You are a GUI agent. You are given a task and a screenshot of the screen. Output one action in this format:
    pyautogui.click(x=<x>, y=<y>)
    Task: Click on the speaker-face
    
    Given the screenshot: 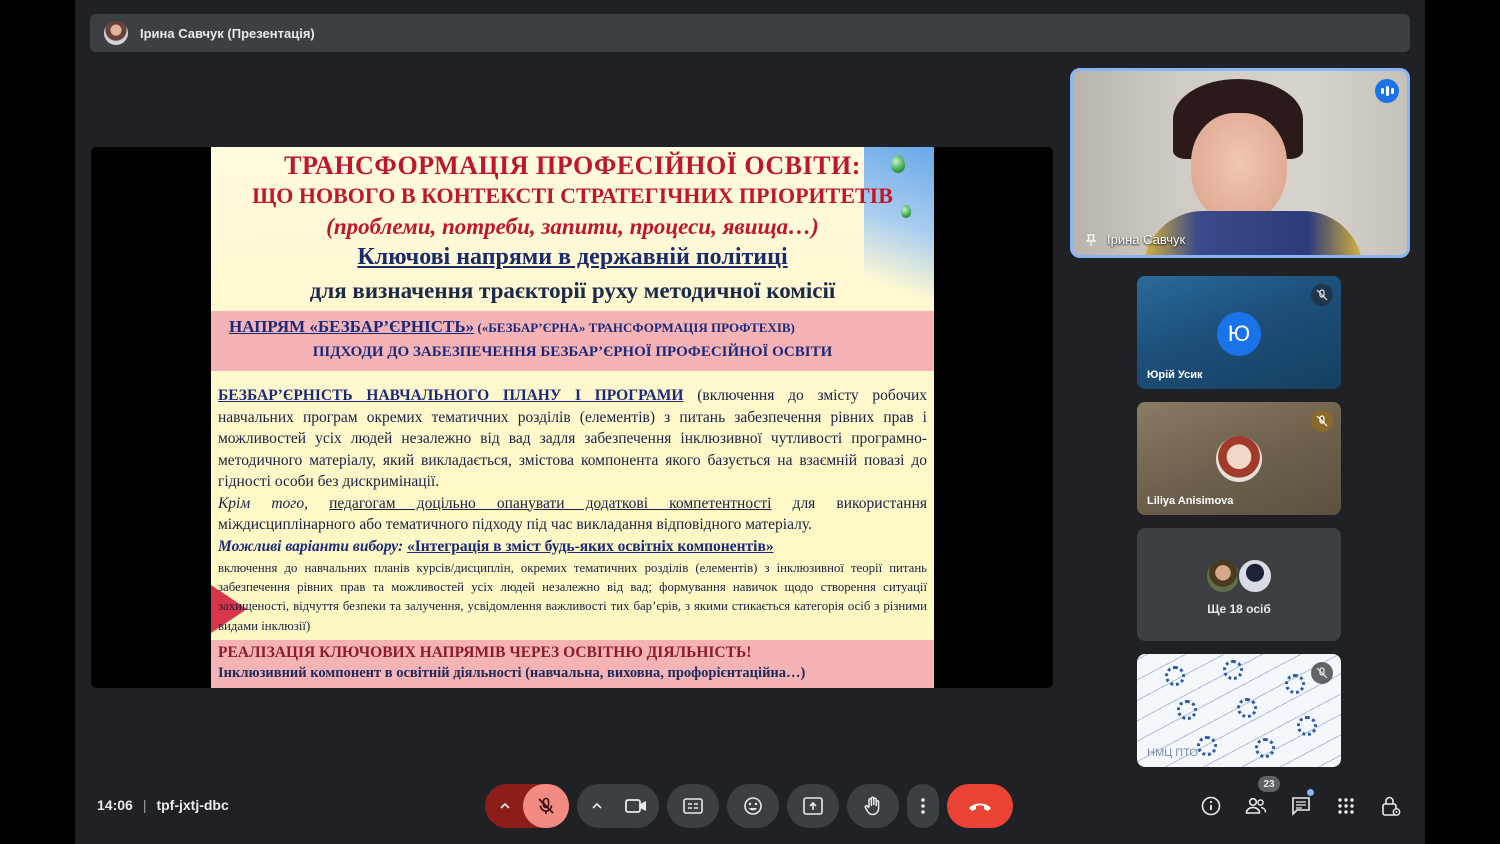 What is the action you would take?
    pyautogui.click(x=1239, y=168)
    